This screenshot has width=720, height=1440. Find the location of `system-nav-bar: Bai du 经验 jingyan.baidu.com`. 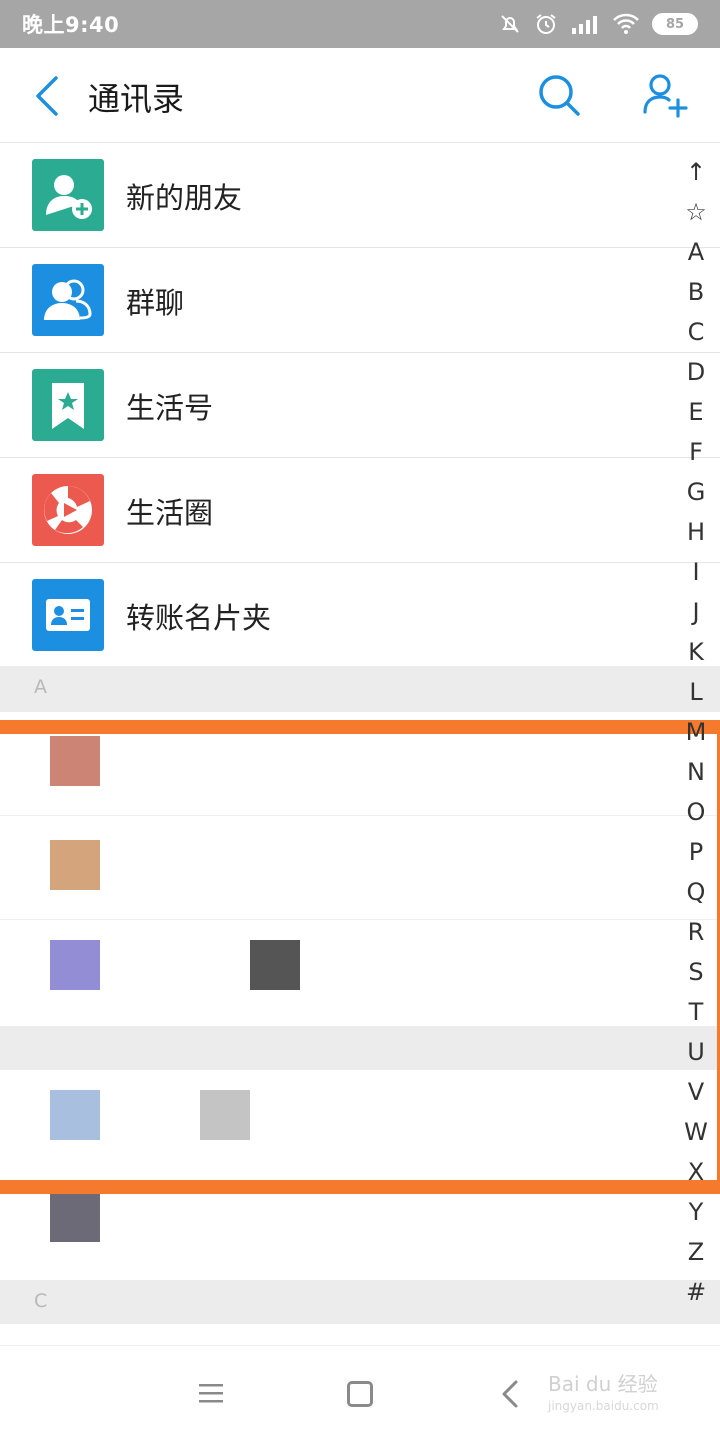

system-nav-bar: Bai du 经验 jingyan.baidu.com is located at coordinates (360, 1392).